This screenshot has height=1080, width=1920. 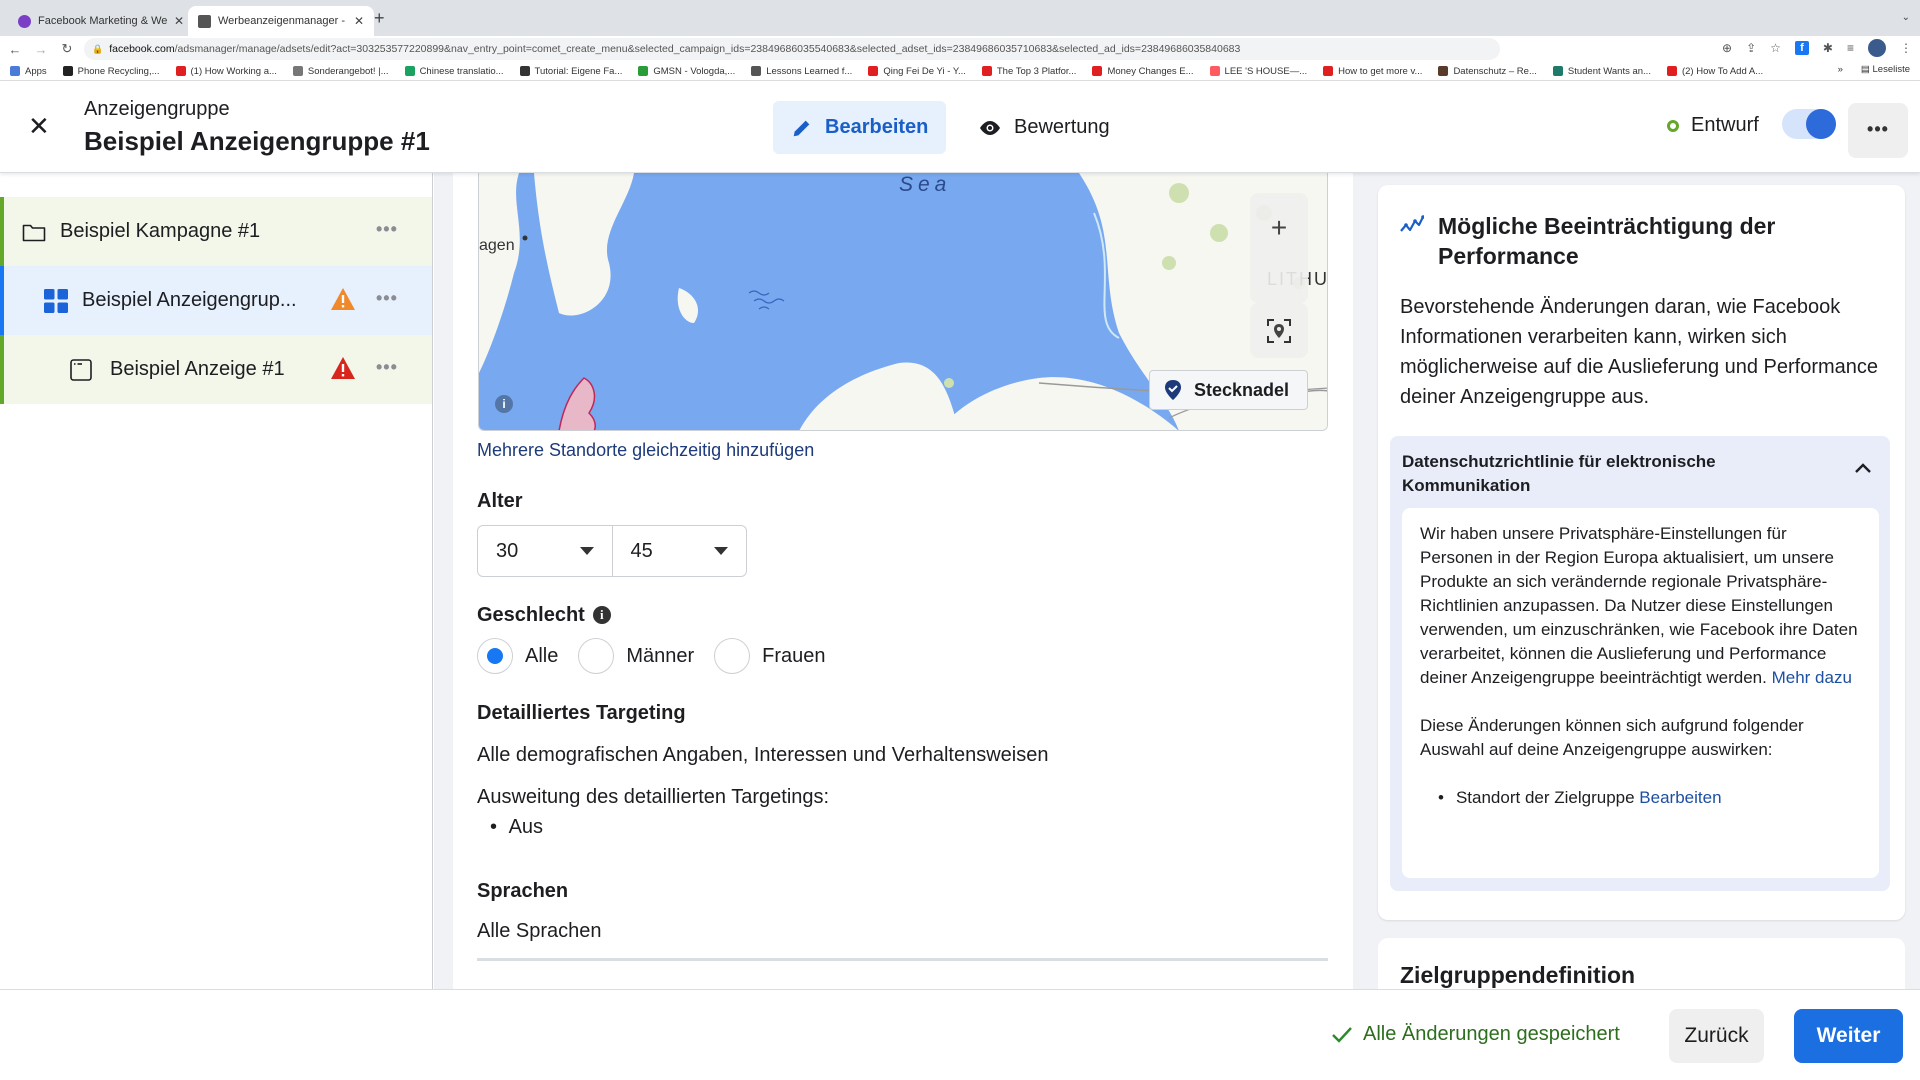 I want to click on audience-definition-title: Zielgruppendefinition, so click(x=1518, y=975).